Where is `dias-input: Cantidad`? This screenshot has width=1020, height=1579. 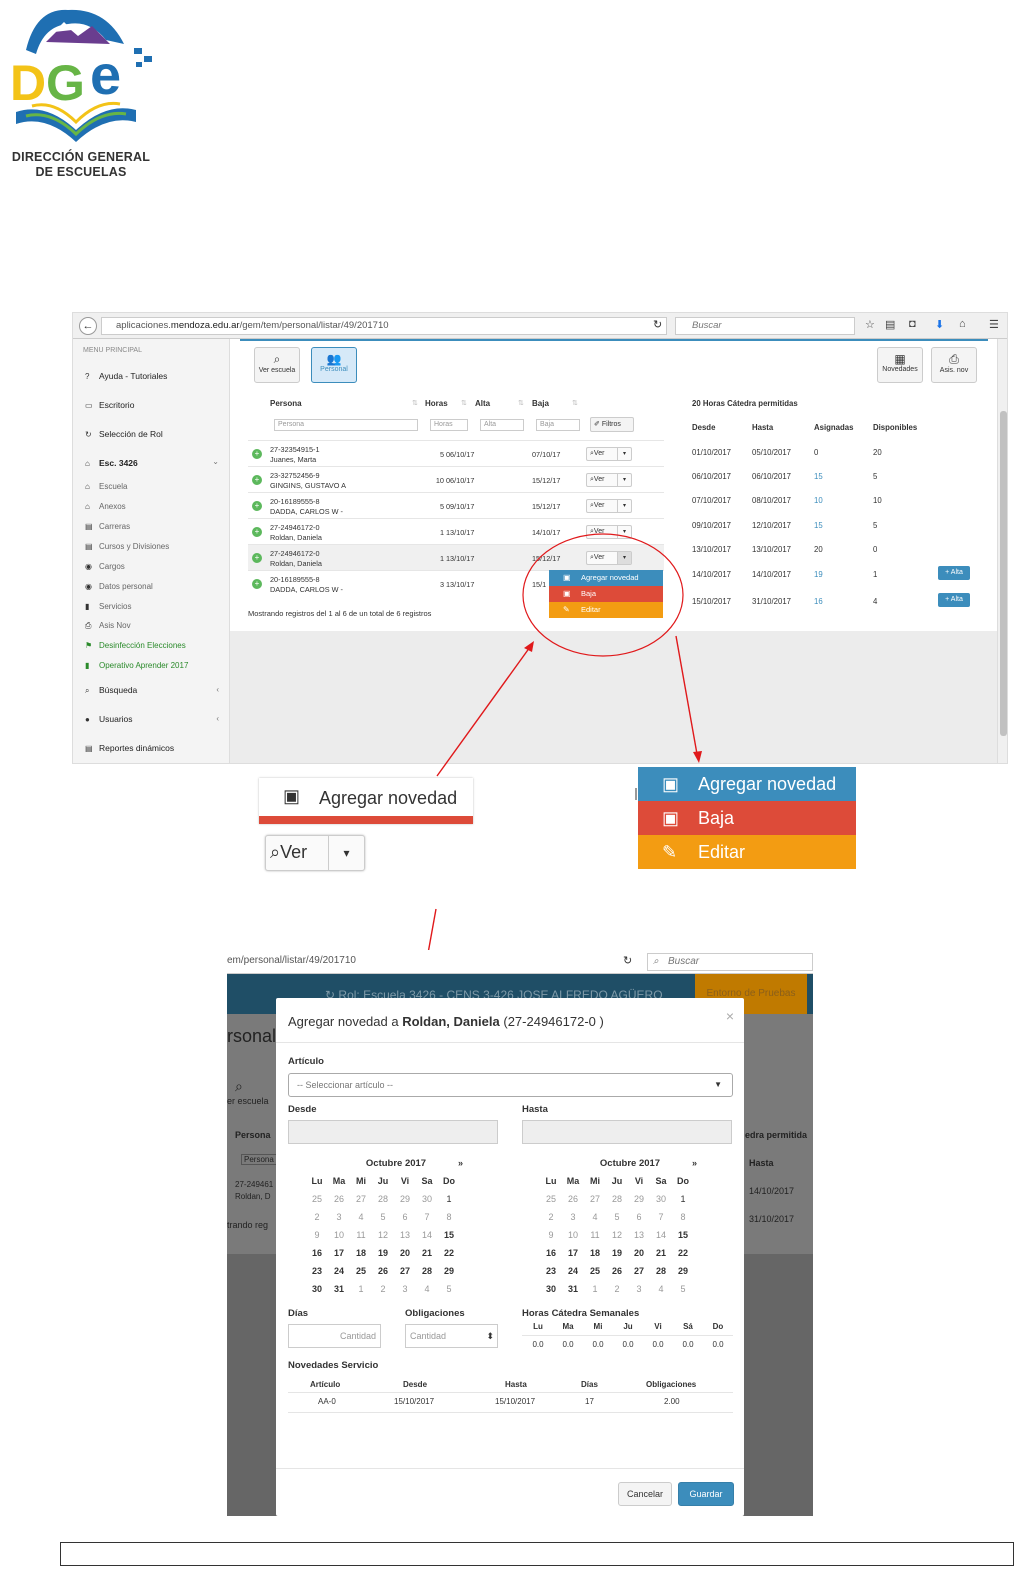 dias-input: Cantidad is located at coordinates (334, 1336).